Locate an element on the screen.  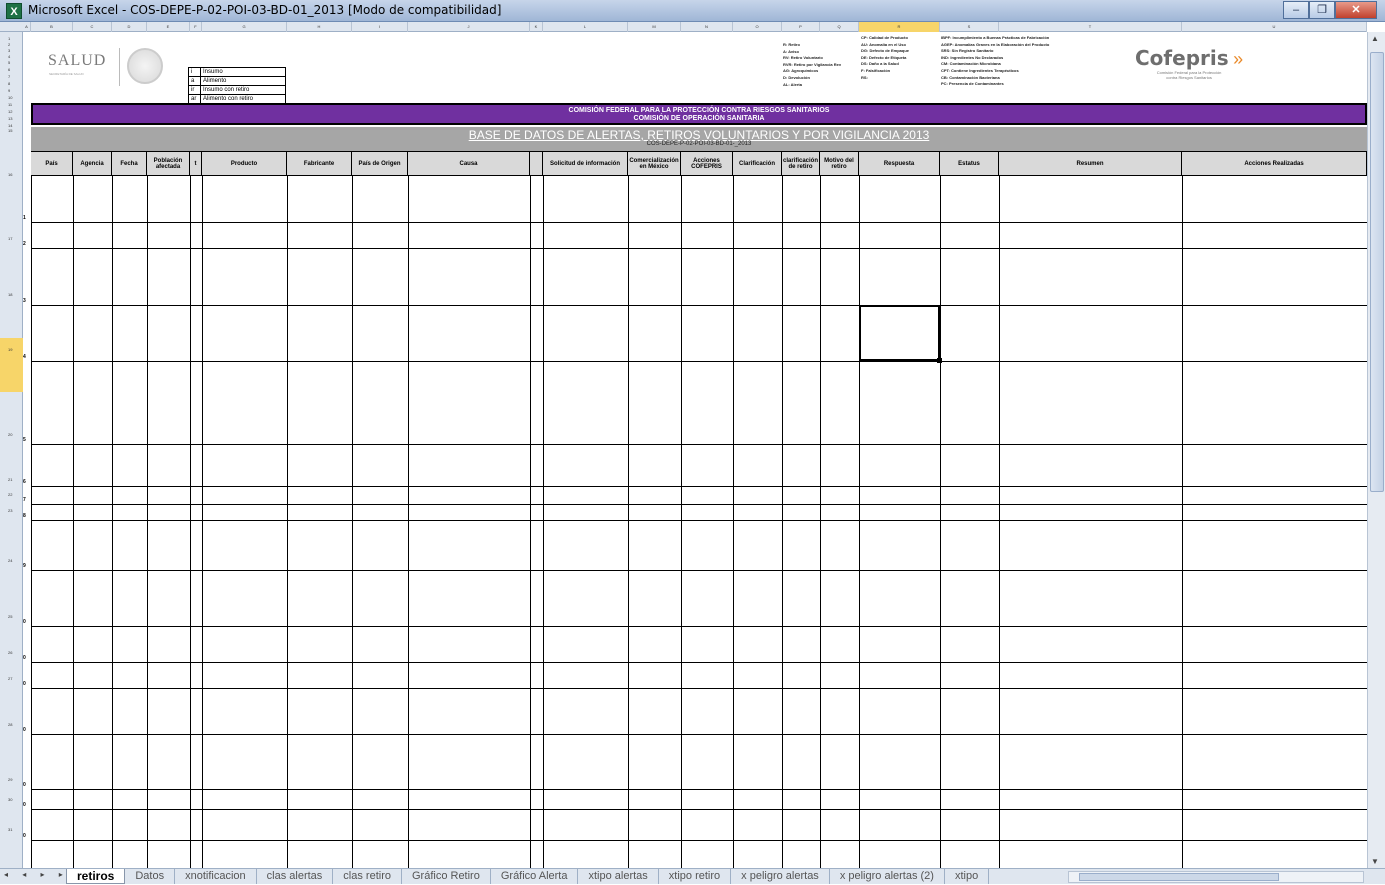
table-header-cell: Agencia is located at coordinates (92, 164).